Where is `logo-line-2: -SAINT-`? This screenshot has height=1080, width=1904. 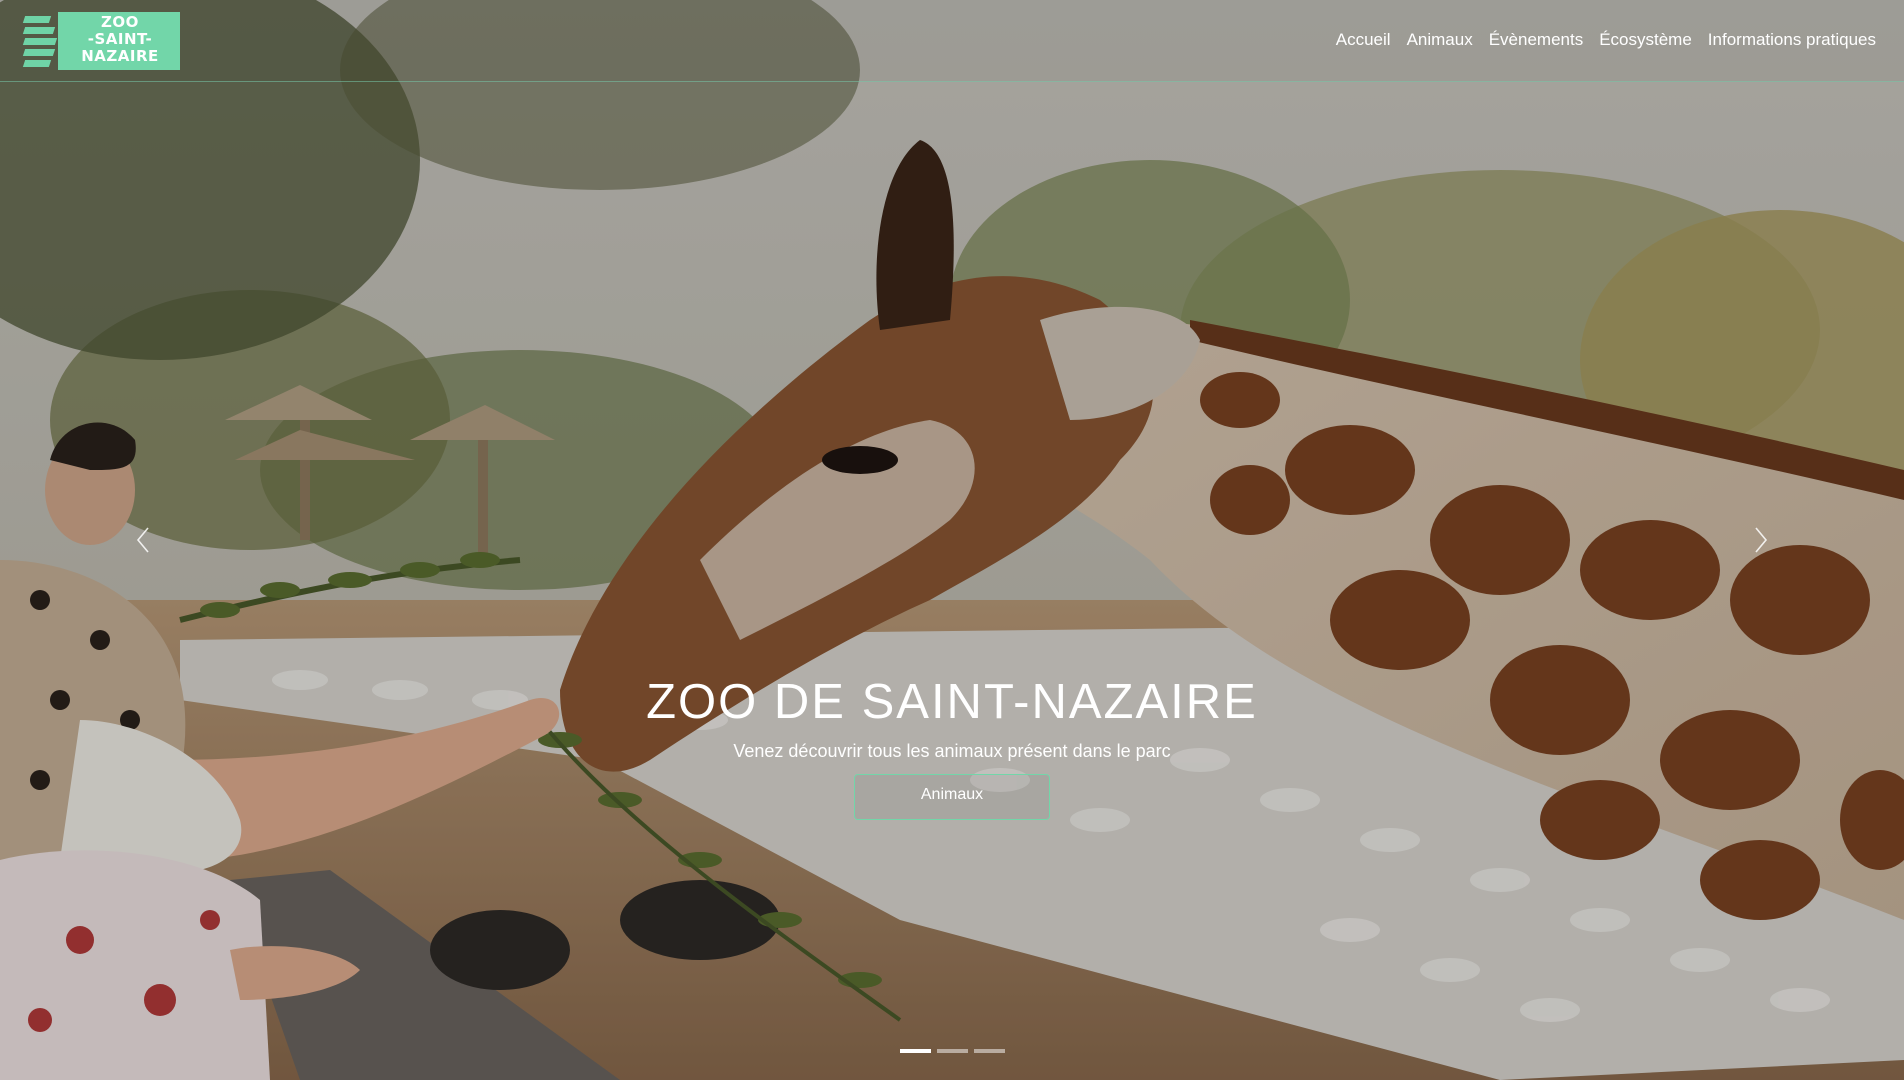 logo-line-2: -SAINT- is located at coordinates (120, 39).